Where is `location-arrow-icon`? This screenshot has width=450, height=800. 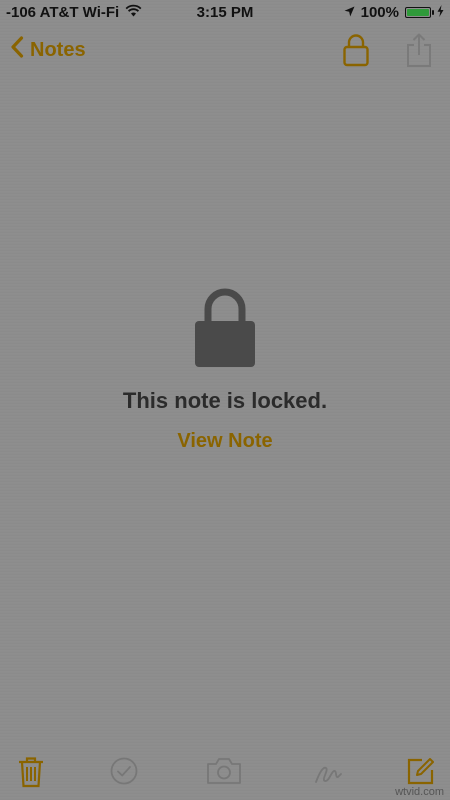 location-arrow-icon is located at coordinates (349, 12).